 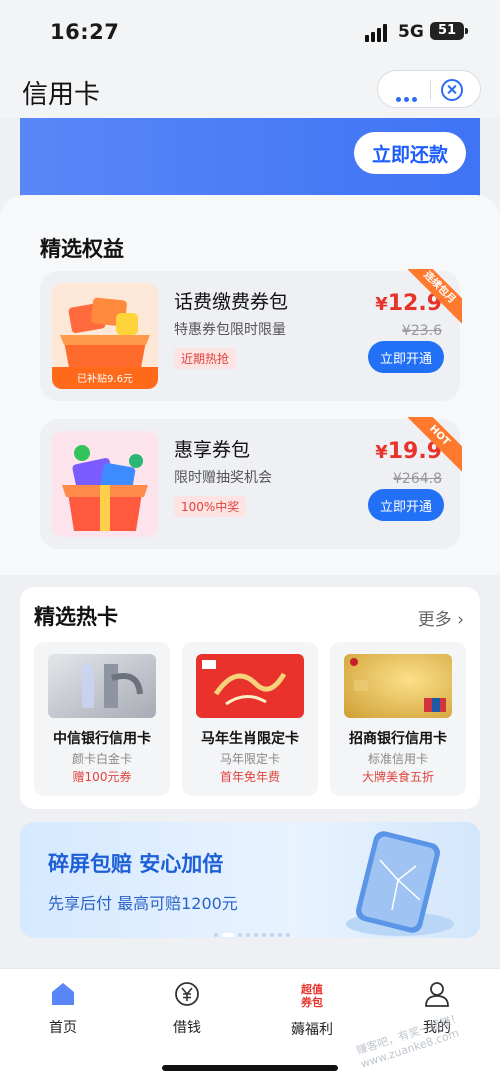 I want to click on chevron-right-icon: ›, so click(x=460, y=620).